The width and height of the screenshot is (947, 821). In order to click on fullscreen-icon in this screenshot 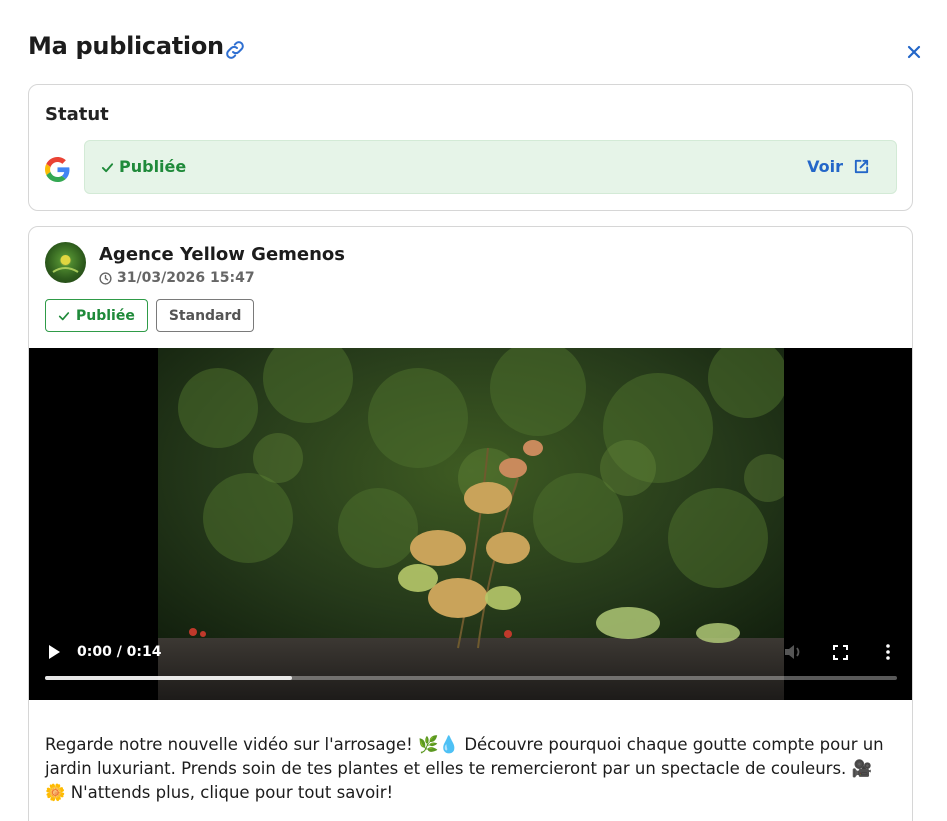, I will do `click(840, 652)`.